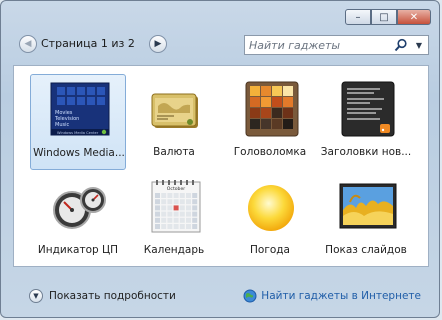  I want to click on thumb-bar-text: Windows Media Center, so click(78, 133).